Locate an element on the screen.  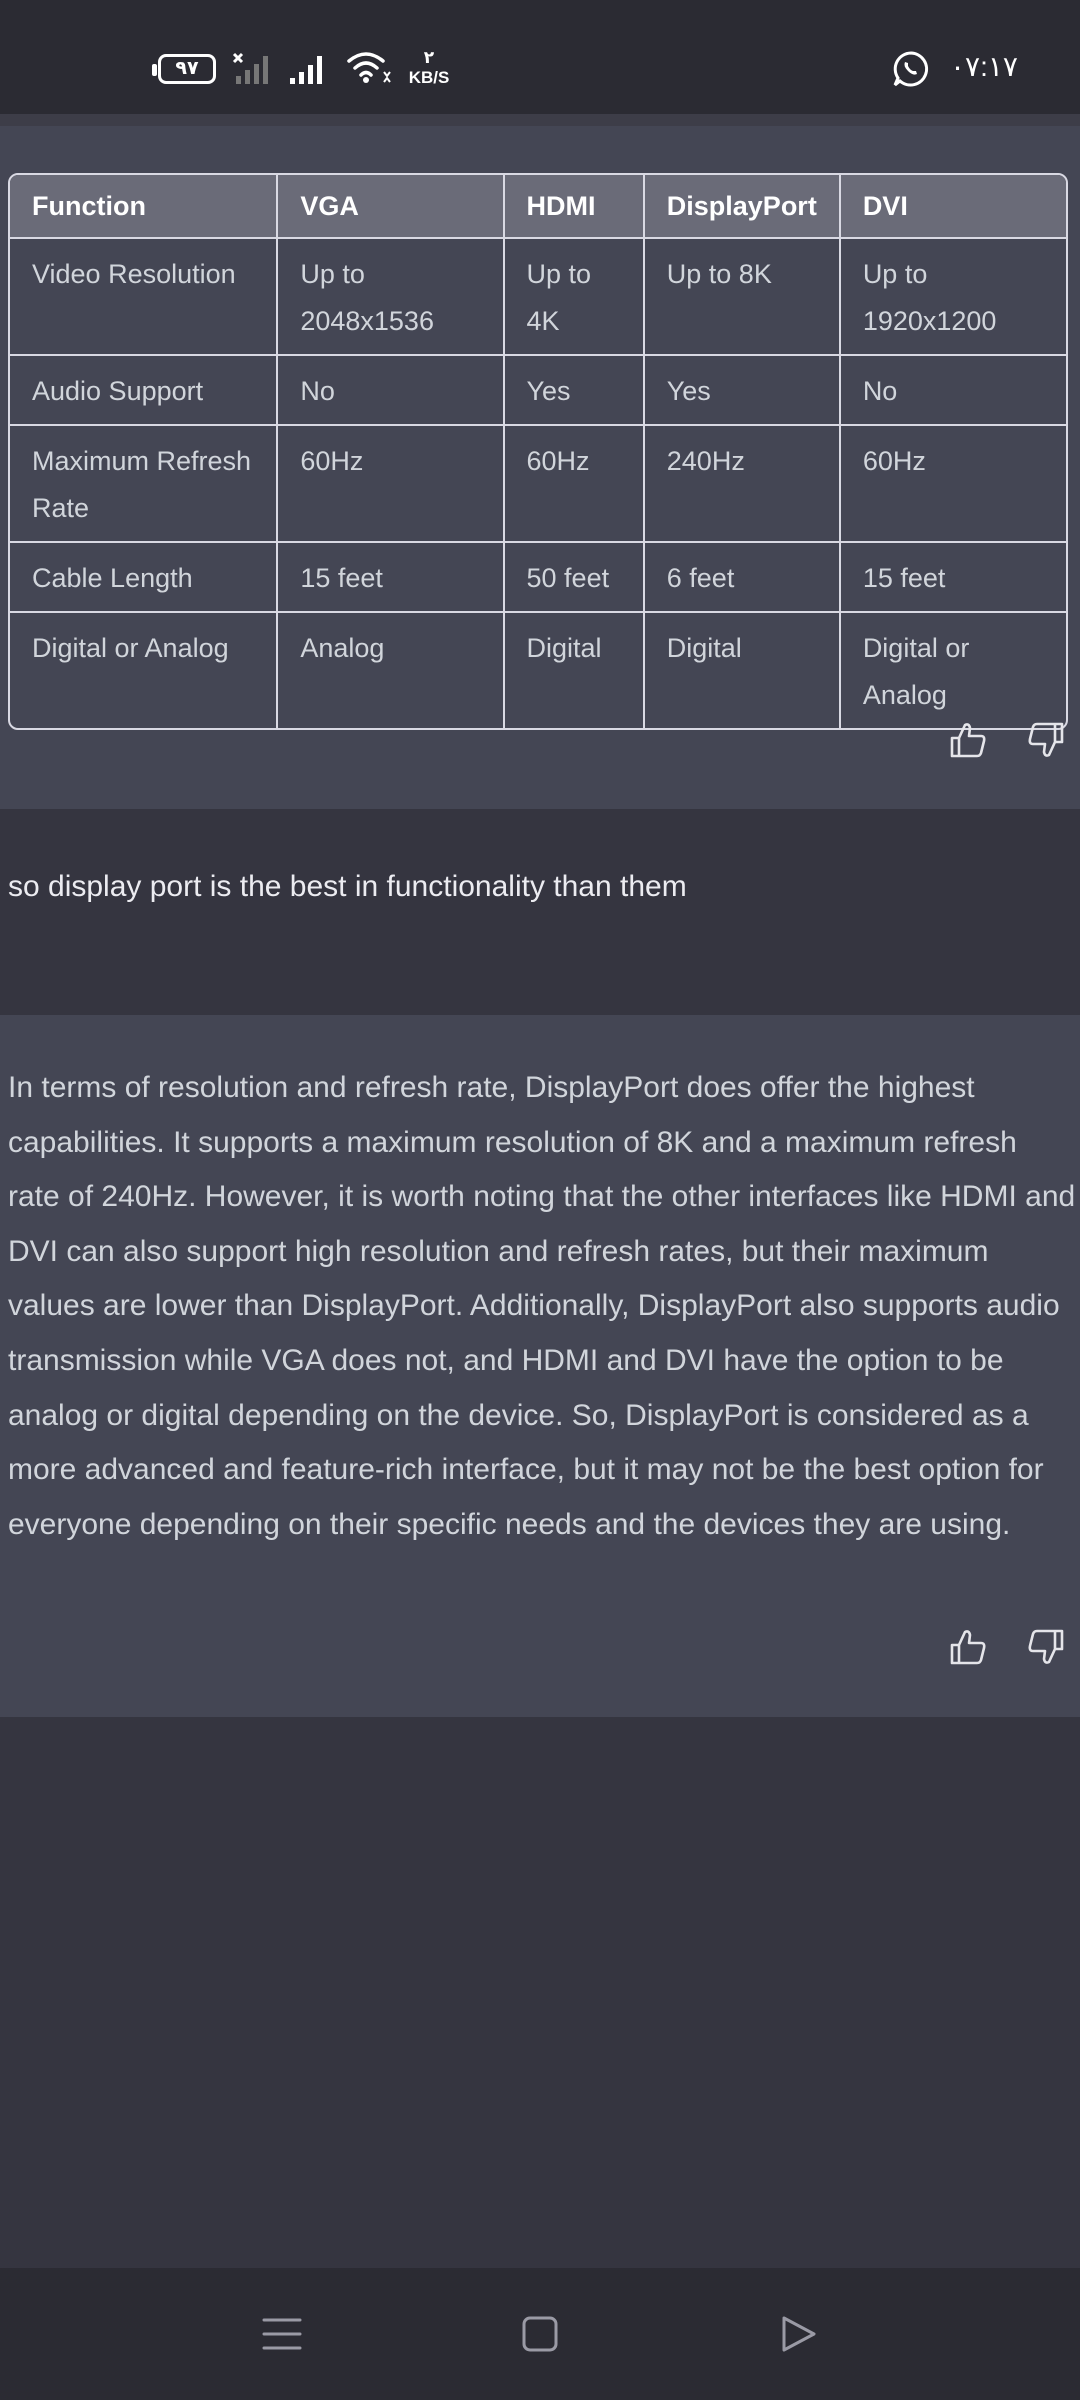
table-cell: Up to 1920x1200 is located at coordinates (953, 295).